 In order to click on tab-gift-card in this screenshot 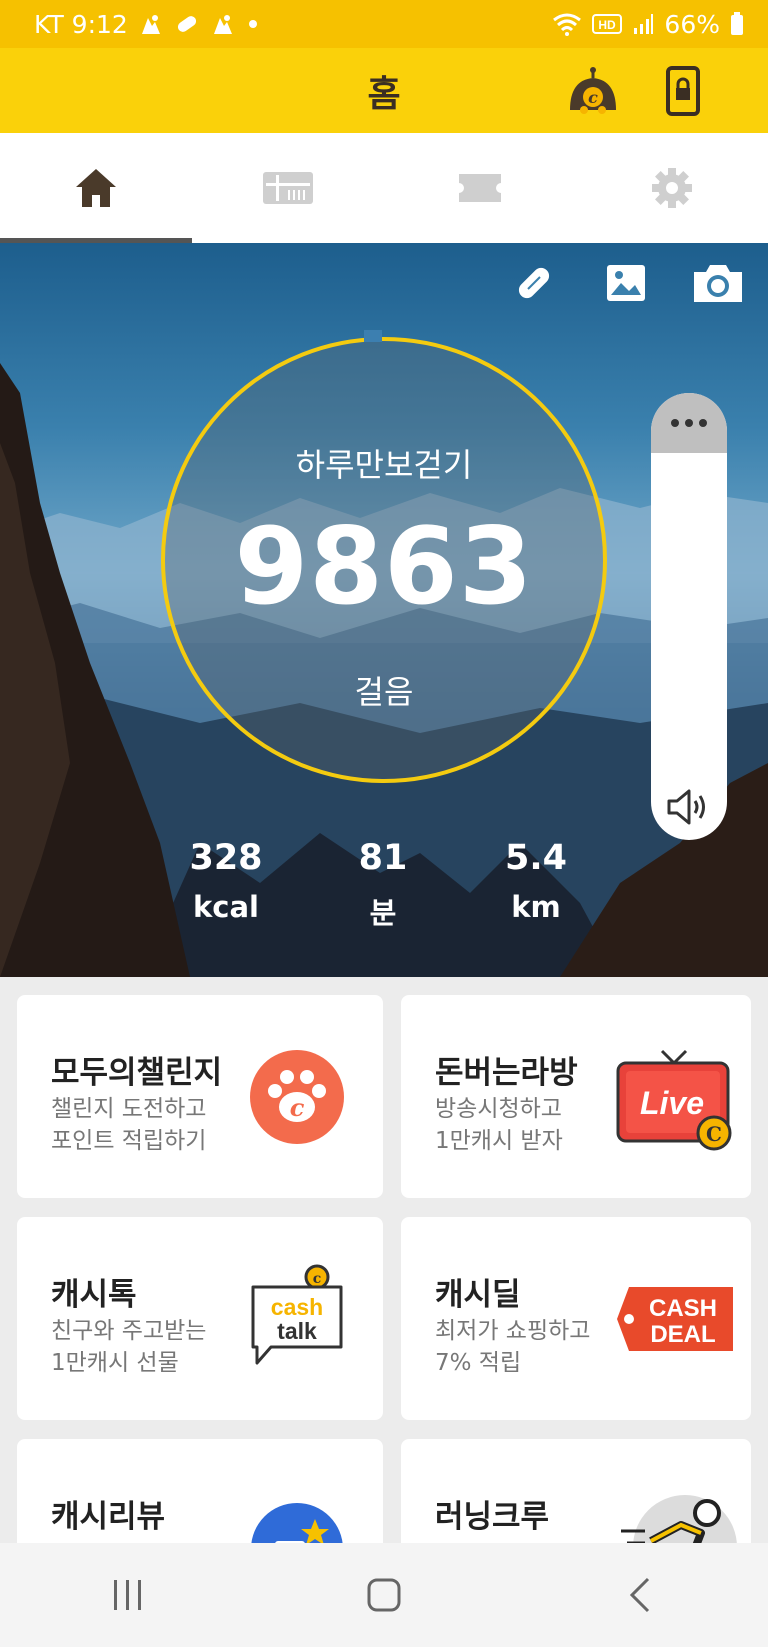, I will do `click(288, 188)`.